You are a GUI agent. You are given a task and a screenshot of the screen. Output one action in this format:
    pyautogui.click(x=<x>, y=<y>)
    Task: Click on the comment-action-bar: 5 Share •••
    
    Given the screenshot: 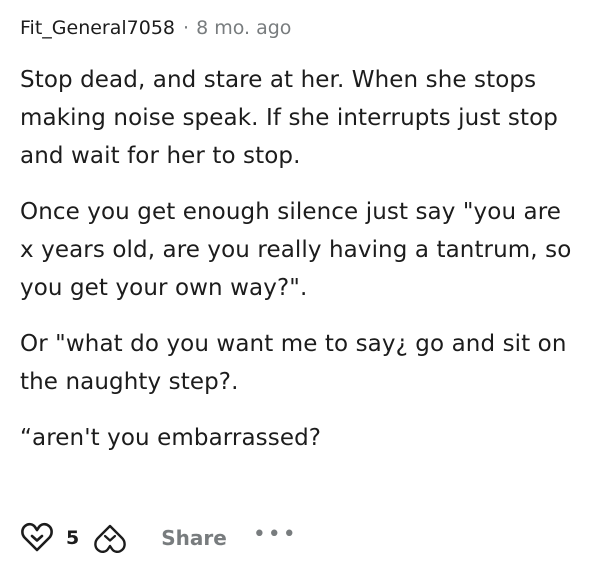 What is the action you would take?
    pyautogui.click(x=159, y=538)
    